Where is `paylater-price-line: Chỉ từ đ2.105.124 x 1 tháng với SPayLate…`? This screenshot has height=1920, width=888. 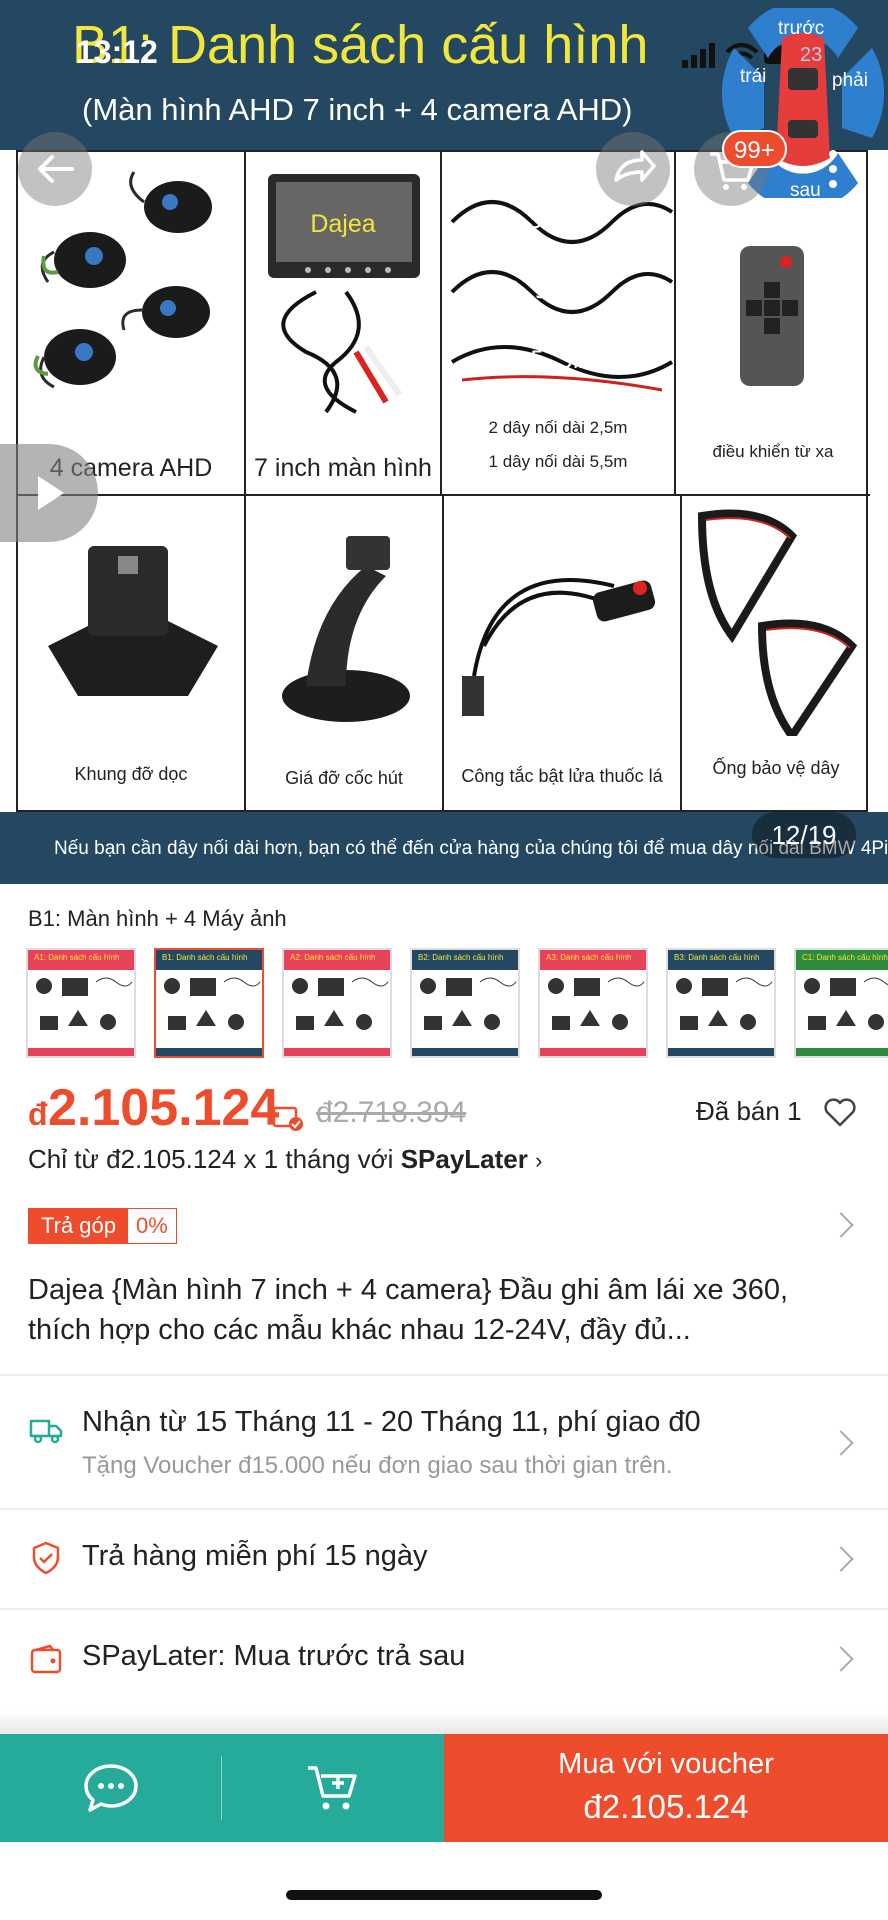
paylater-price-line: Chỉ từ đ2.105.124 x 1 tháng với SPayLate… is located at coordinates (285, 1159).